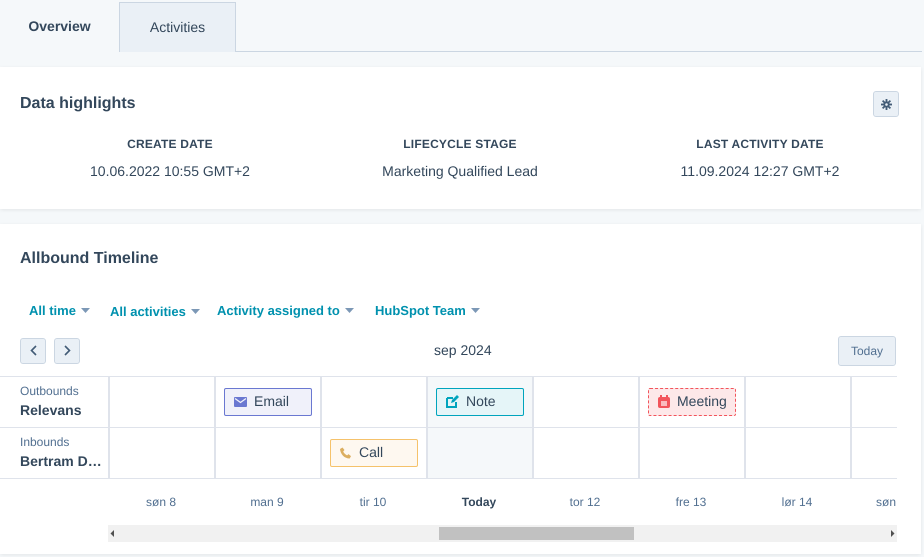 The width and height of the screenshot is (924, 557). Describe the element at coordinates (691, 502) in the screenshot. I see `day-label: fre 13` at that location.